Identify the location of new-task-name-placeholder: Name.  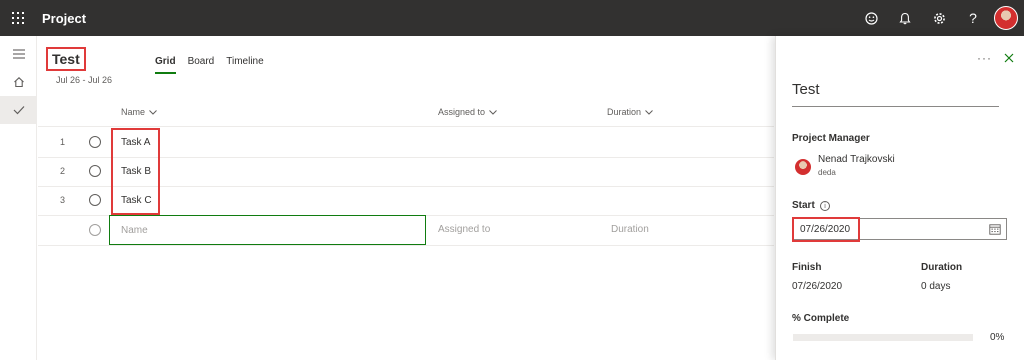
(134, 230).